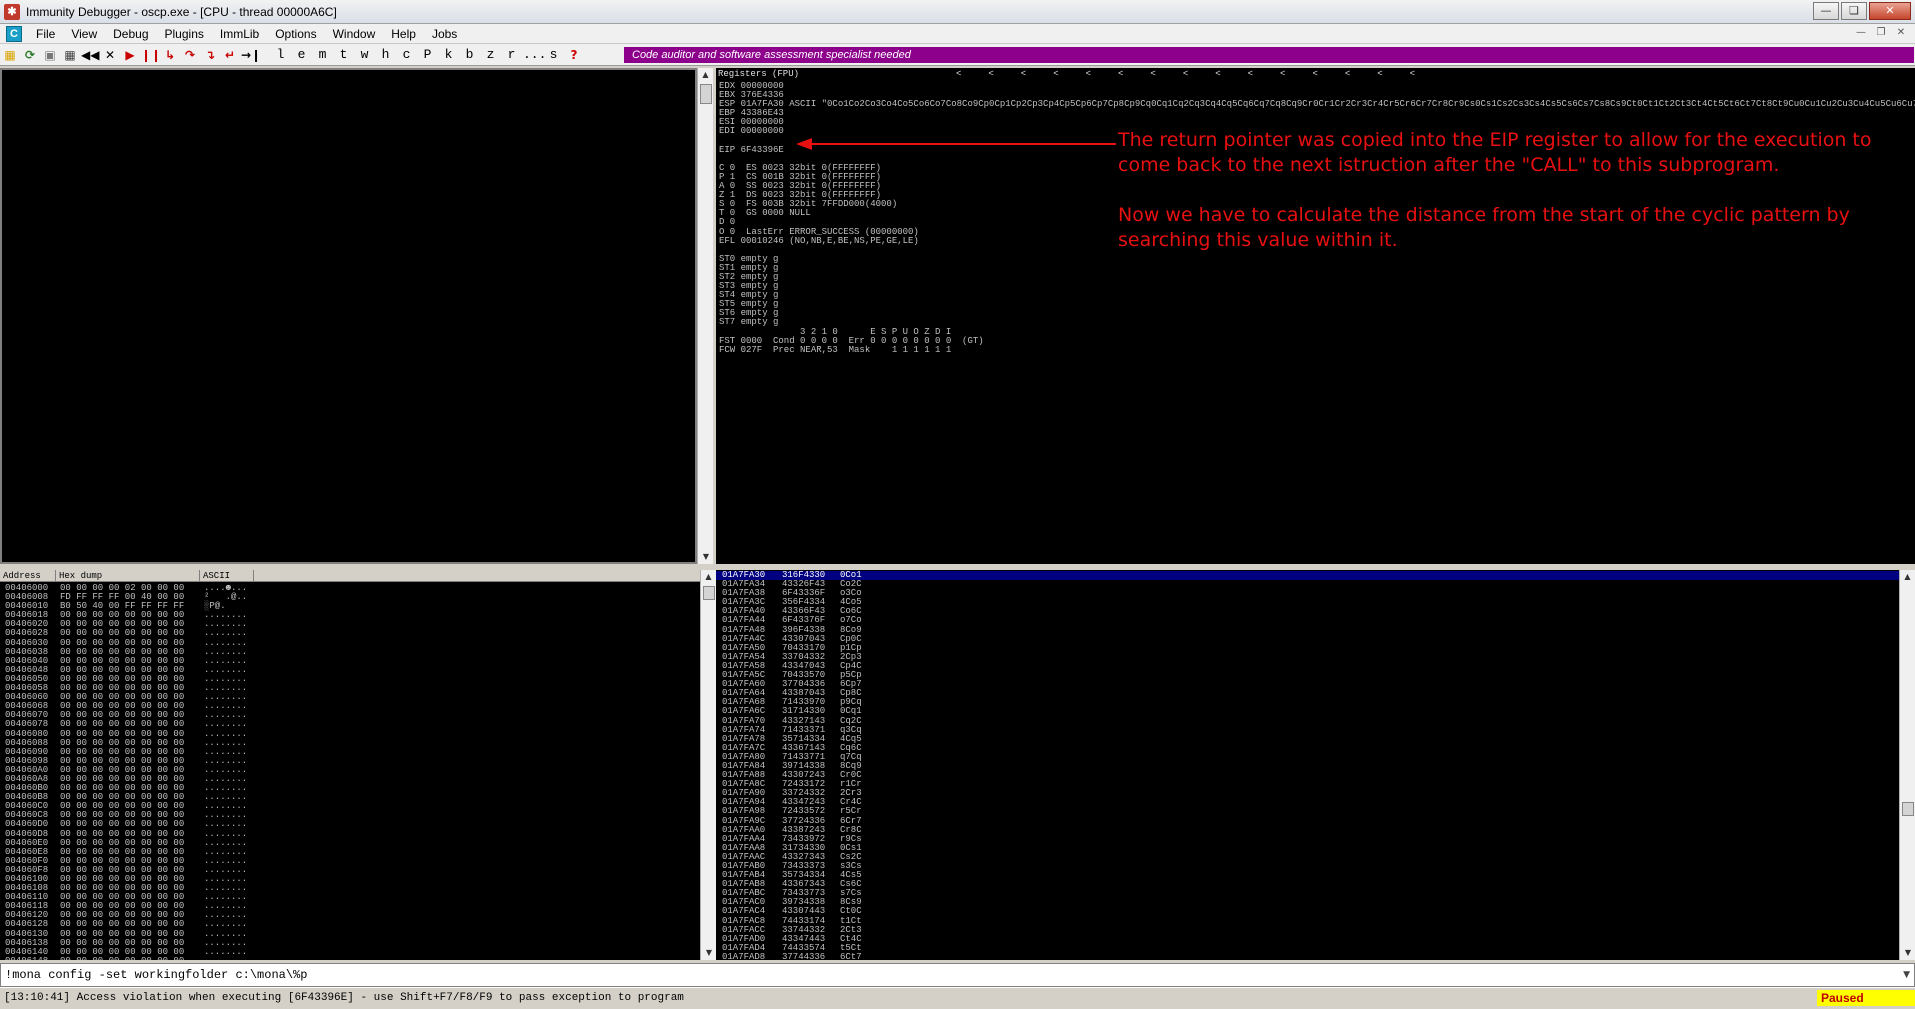 The height and width of the screenshot is (1009, 1915). What do you see at coordinates (84, 34) in the screenshot?
I see `menu-view: View` at bounding box center [84, 34].